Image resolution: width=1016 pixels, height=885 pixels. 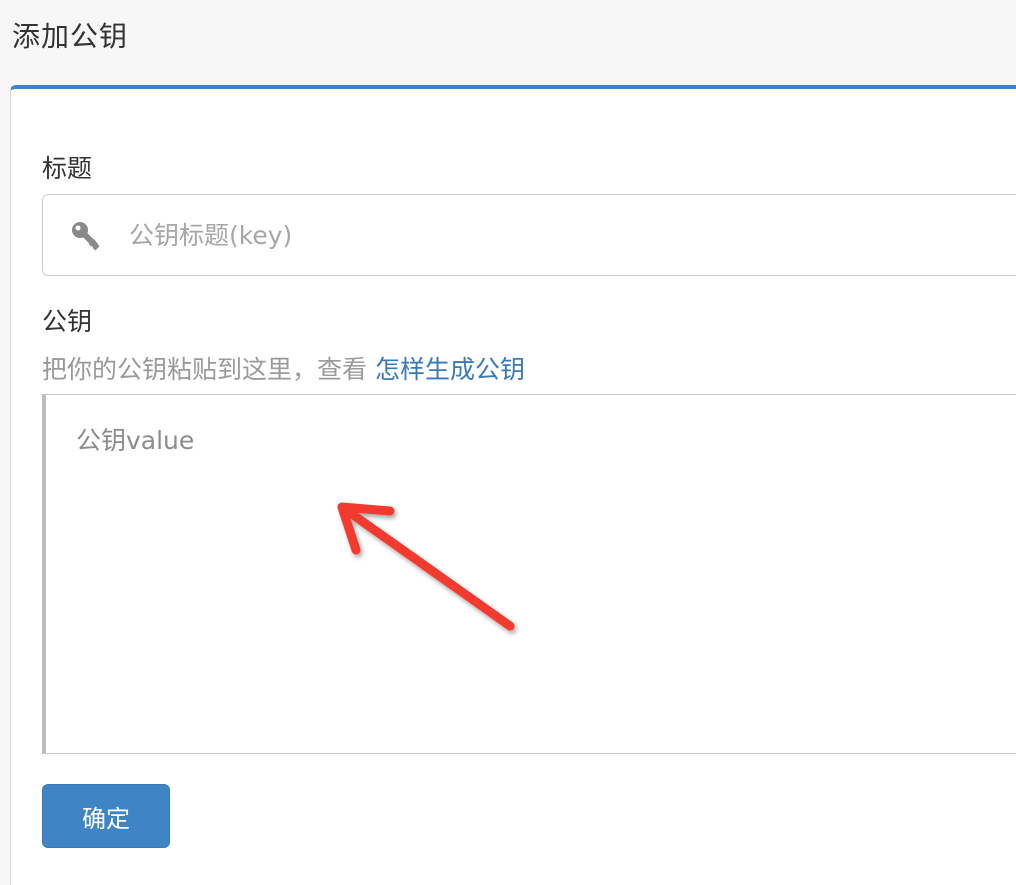 What do you see at coordinates (67, 168) in the screenshot?
I see `title-label: 标题` at bounding box center [67, 168].